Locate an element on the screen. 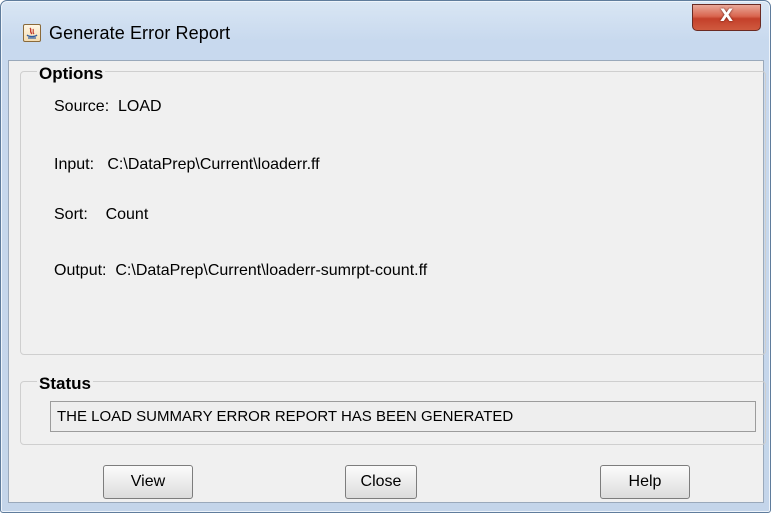  close-icon: X is located at coordinates (726, 16).